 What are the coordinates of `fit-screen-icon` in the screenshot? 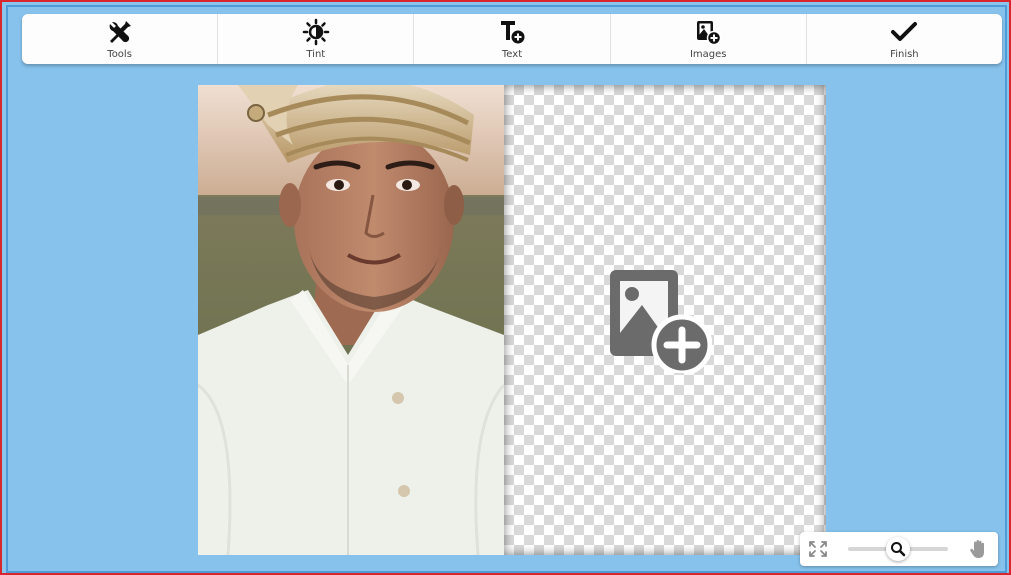 It's located at (818, 549).